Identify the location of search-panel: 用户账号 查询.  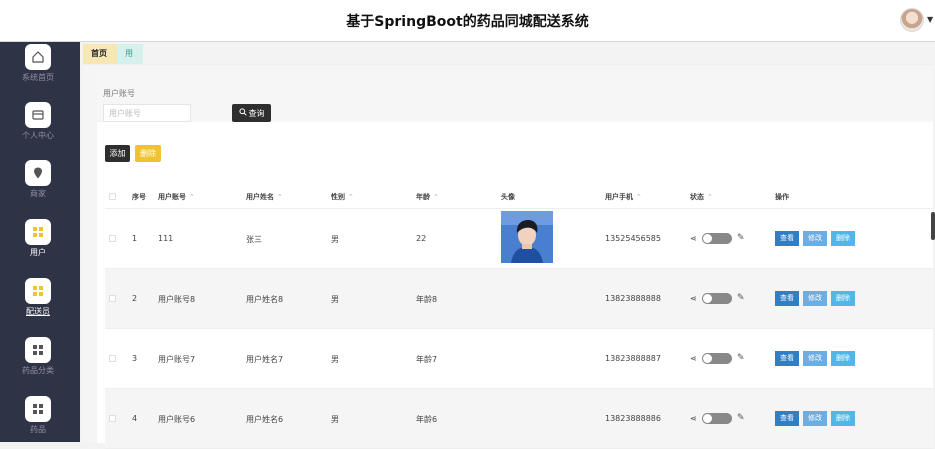
(515, 96).